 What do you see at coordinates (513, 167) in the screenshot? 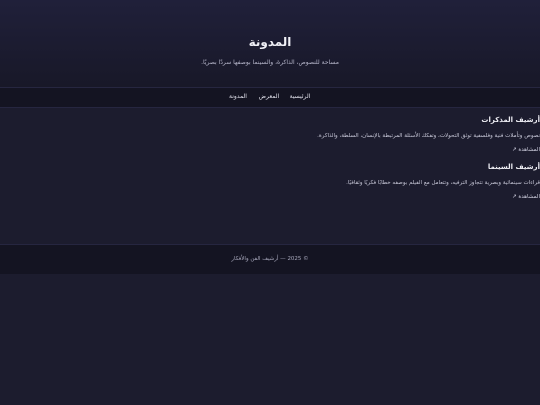
I see `section-title-cinema: أرشيف السينما` at bounding box center [513, 167].